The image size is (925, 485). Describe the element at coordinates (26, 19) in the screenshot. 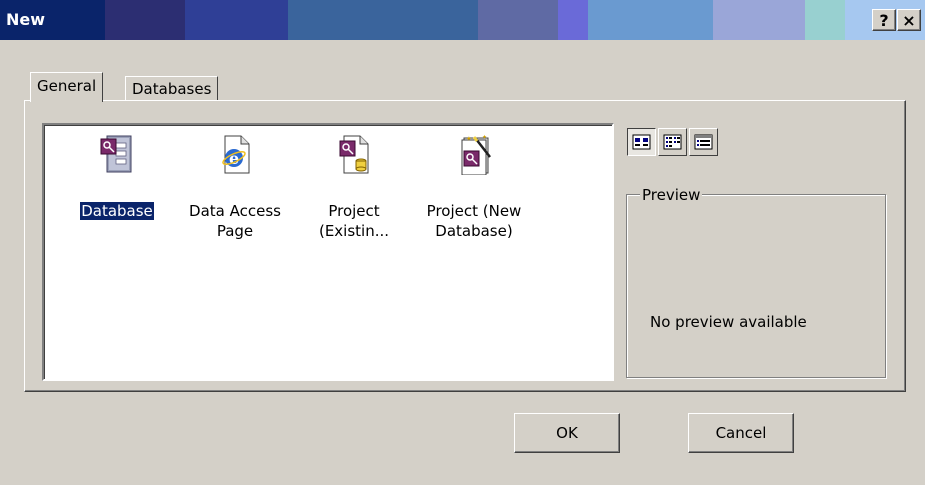

I see `window-title: New` at that location.